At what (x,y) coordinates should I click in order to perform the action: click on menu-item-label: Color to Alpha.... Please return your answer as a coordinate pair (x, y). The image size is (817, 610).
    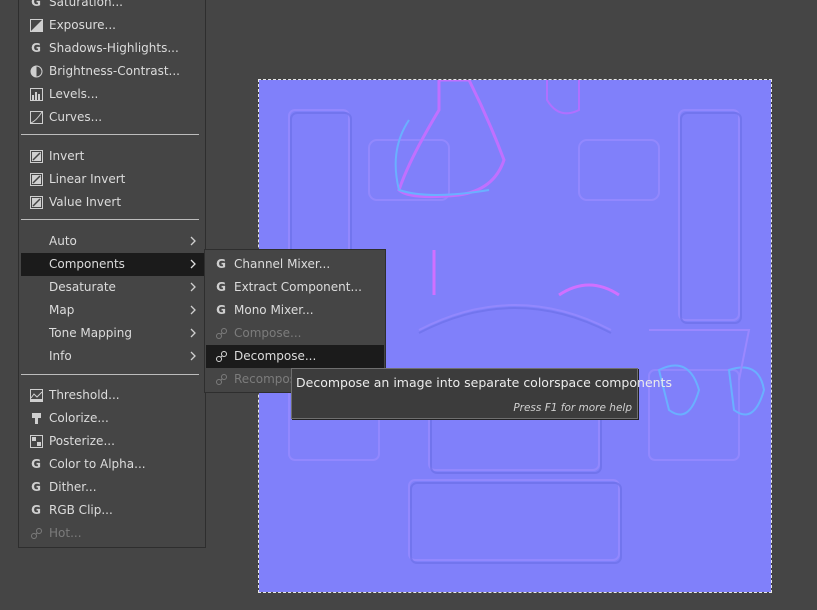
    Looking at the image, I should click on (97, 464).